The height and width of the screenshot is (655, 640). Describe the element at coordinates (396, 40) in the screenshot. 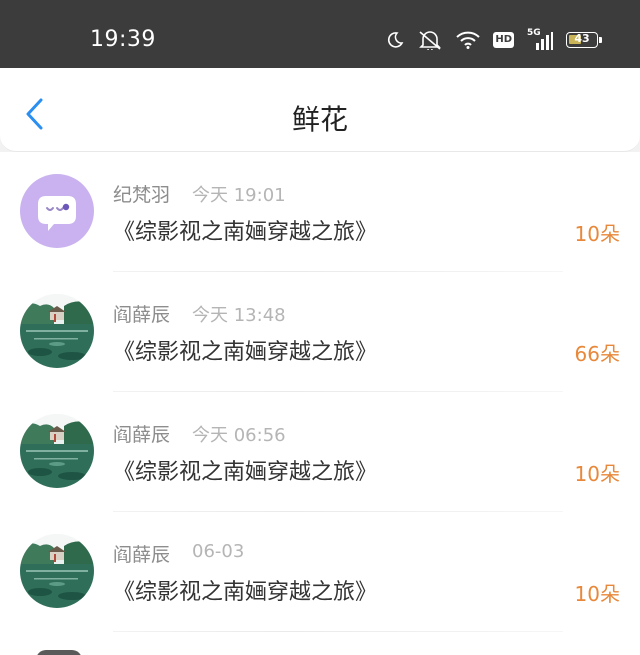

I see `moon-icon` at that location.